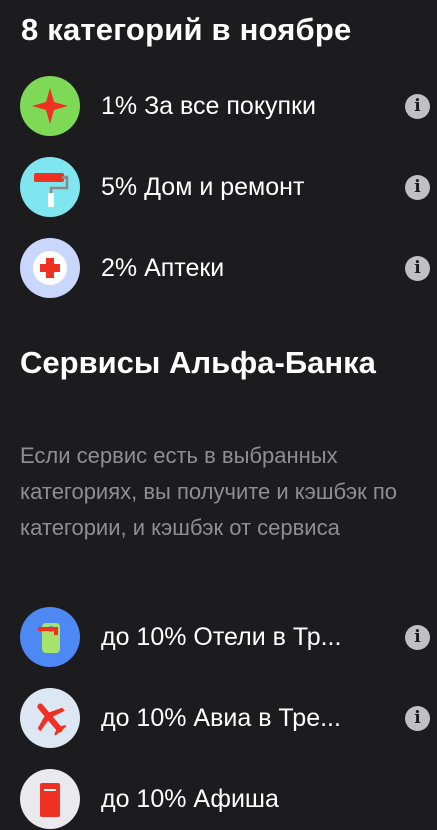 The image size is (437, 830). Describe the element at coordinates (50, 187) in the screenshot. I see `paint-roller-icon` at that location.